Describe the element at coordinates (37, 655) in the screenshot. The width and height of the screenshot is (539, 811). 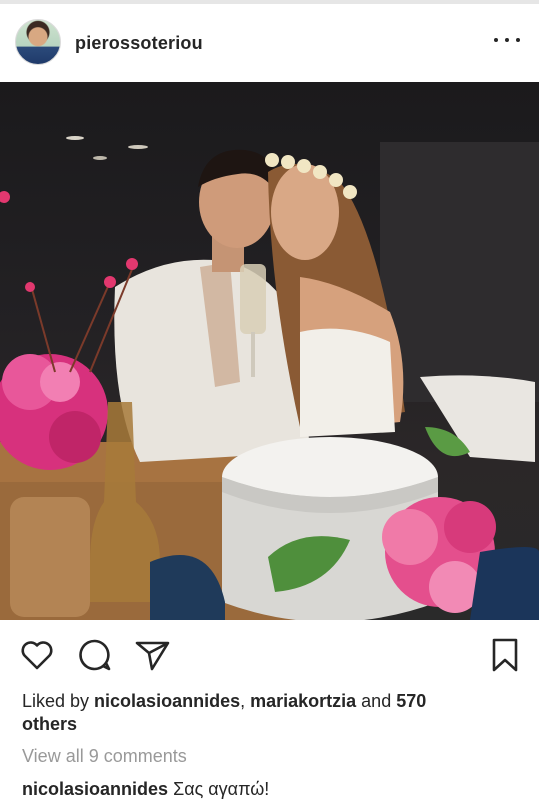
I see `heart-icon` at that location.